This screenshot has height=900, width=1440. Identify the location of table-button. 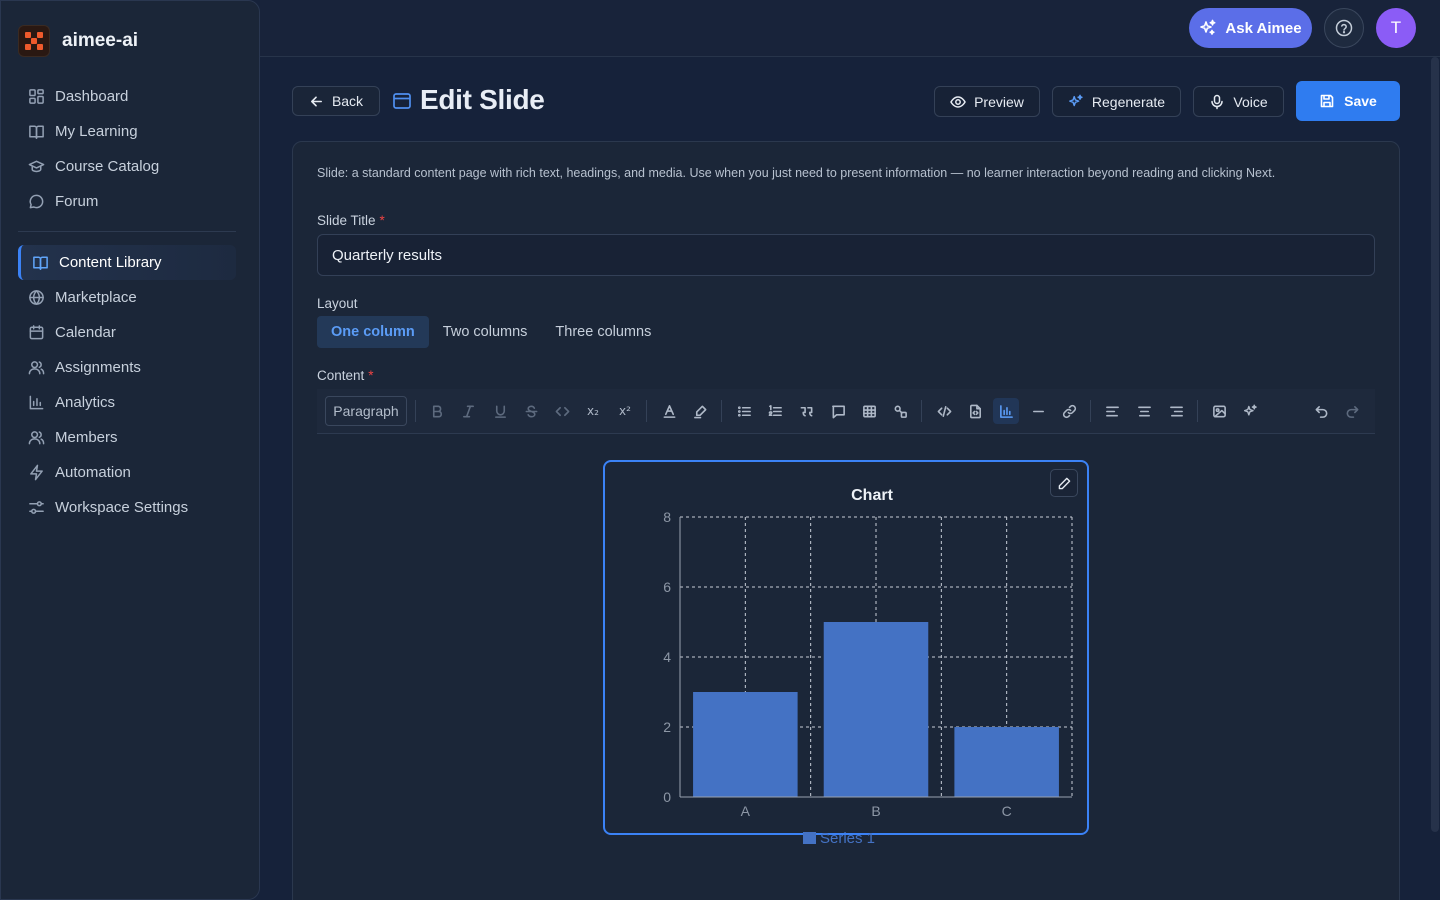
(869, 411).